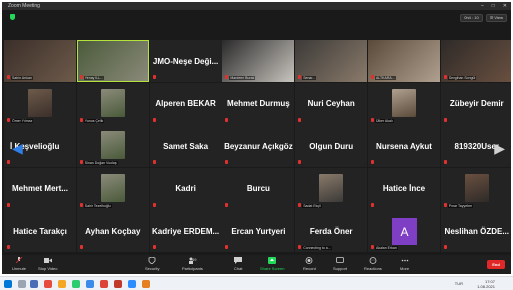 Image resolution: width=513 pixels, height=290 pixels. Describe the element at coordinates (496, 18) in the screenshot. I see `view-button: ☰ View` at that location.